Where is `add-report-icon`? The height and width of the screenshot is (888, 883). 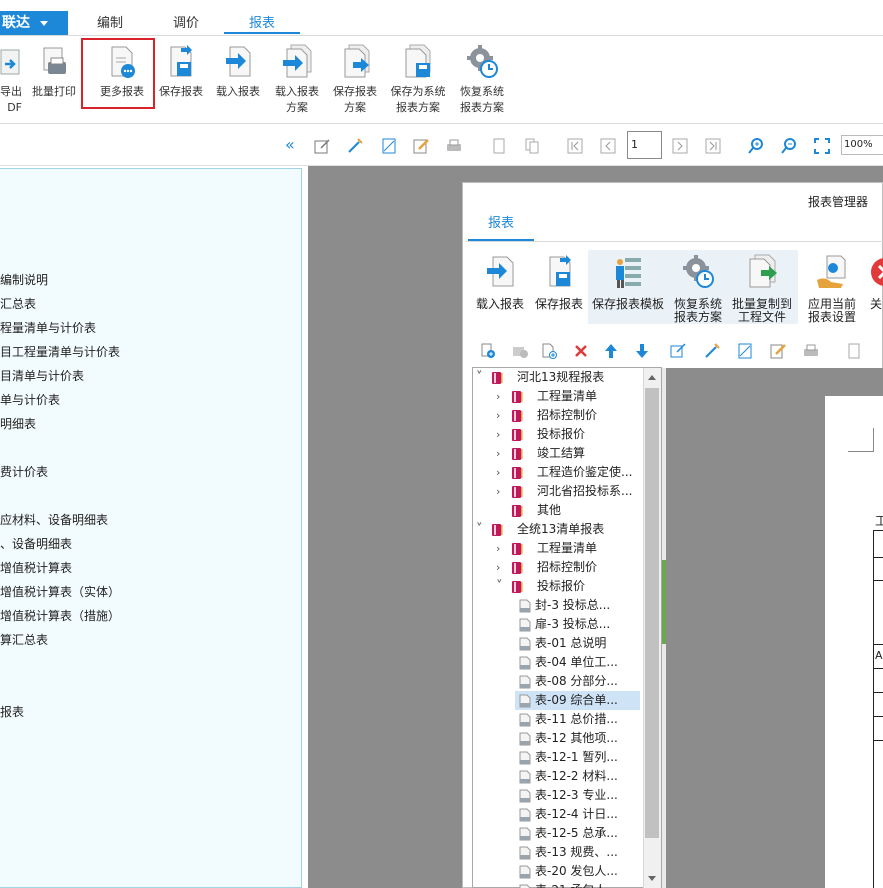 add-report-icon is located at coordinates (549, 351).